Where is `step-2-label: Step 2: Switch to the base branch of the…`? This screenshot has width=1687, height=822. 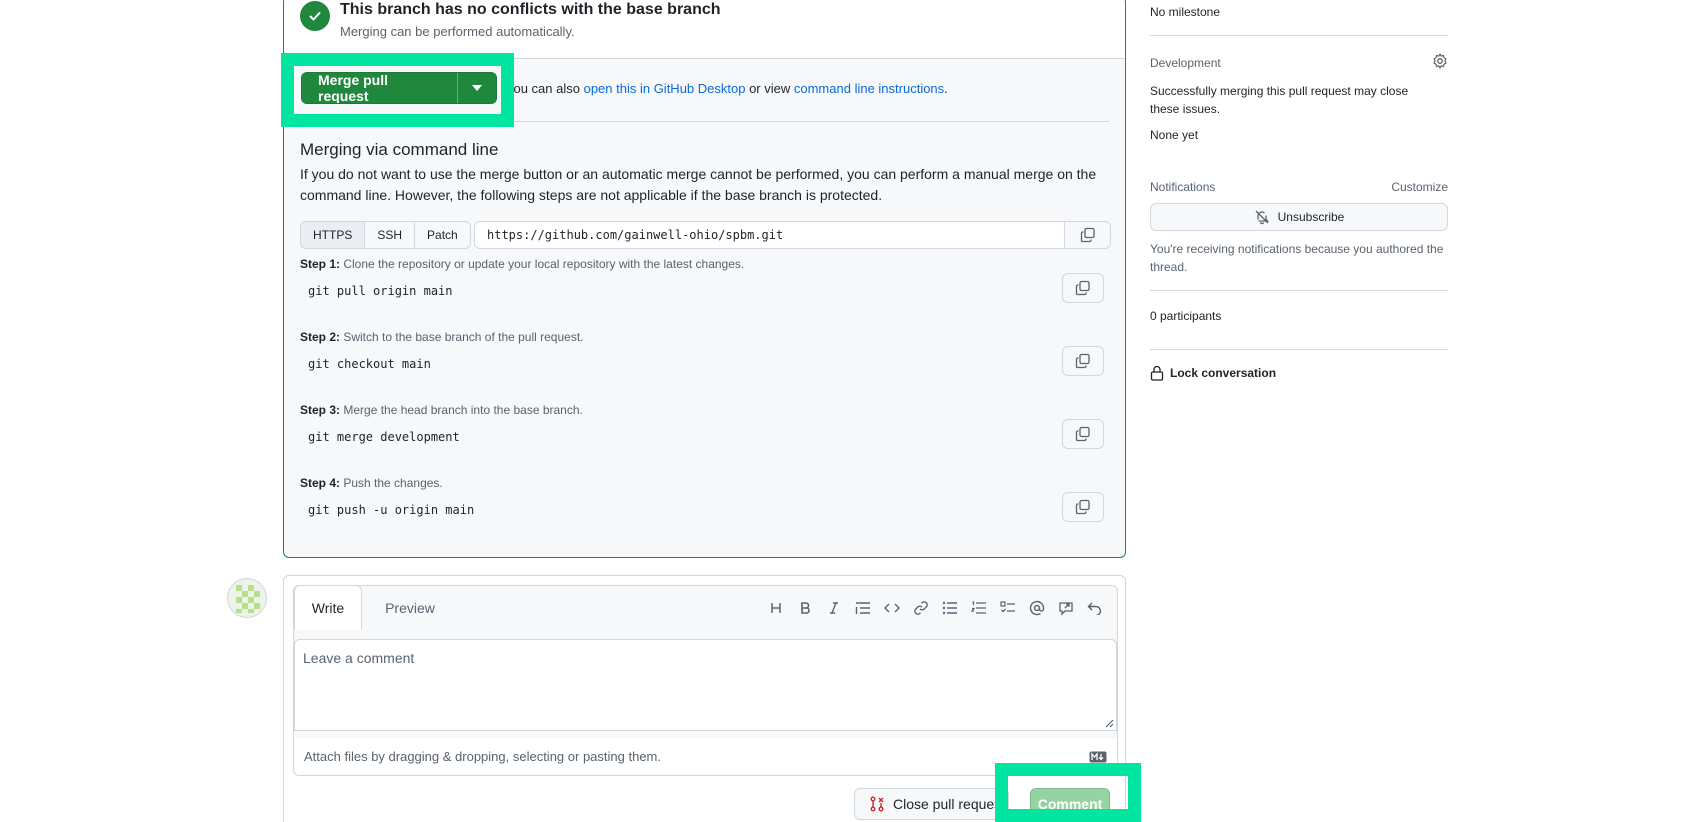
step-2-label: Step 2: Switch to the base branch of the… is located at coordinates (442, 337).